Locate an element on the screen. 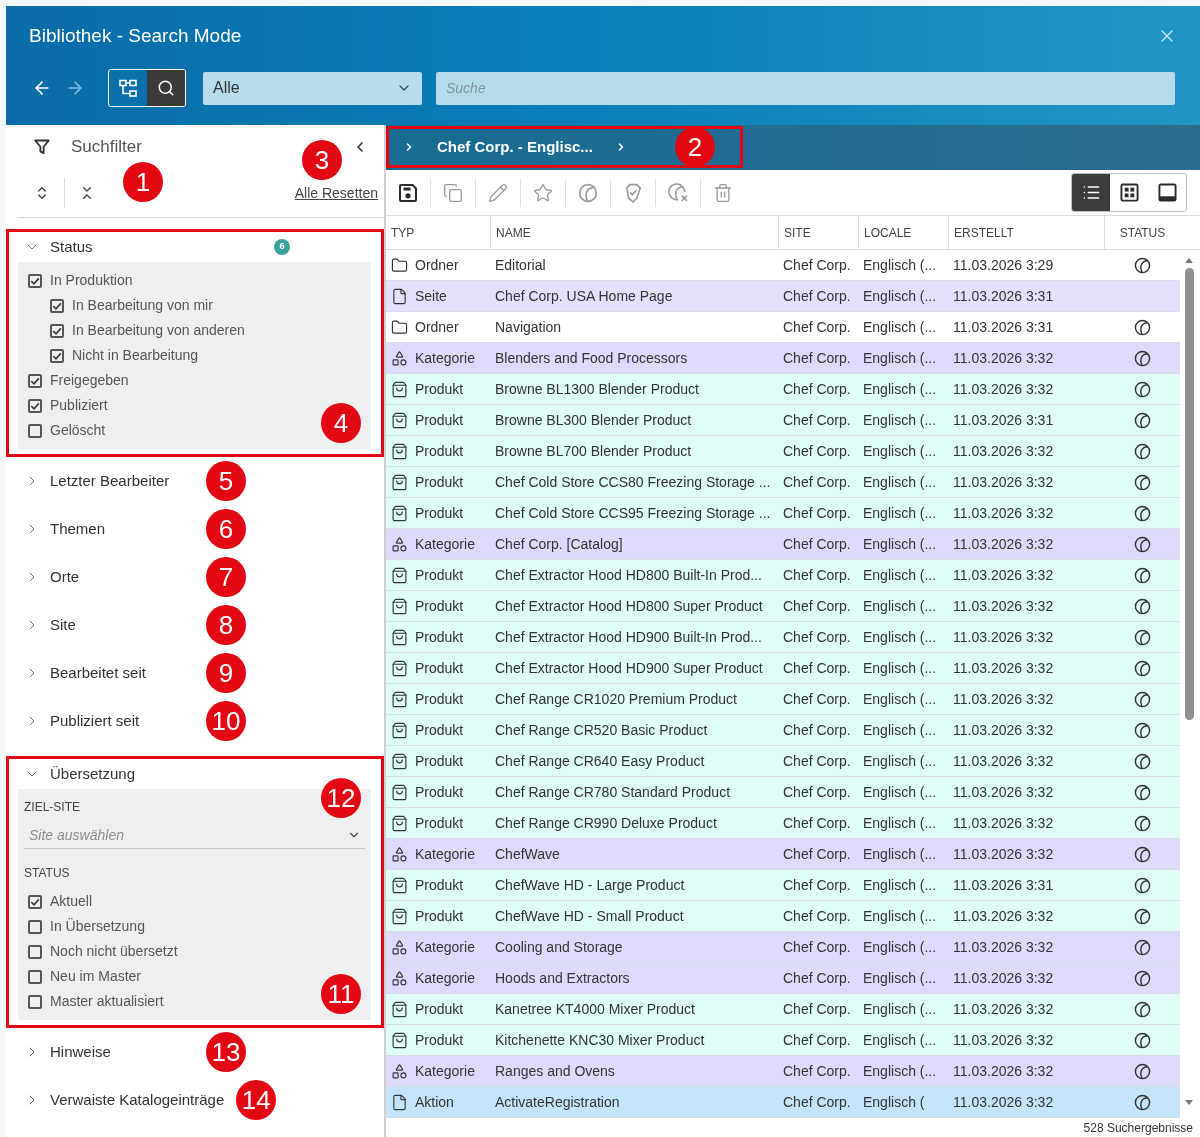  table-row: Kategorie Ranges and Ovens Chef Corp. Englisch (... 11.03.2026 3:32 is located at coordinates (783, 1071).